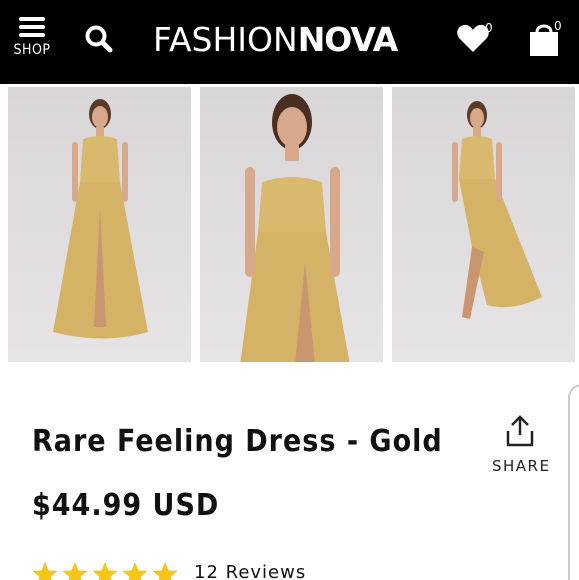  I want to click on overlay-edge, so click(573, 482).